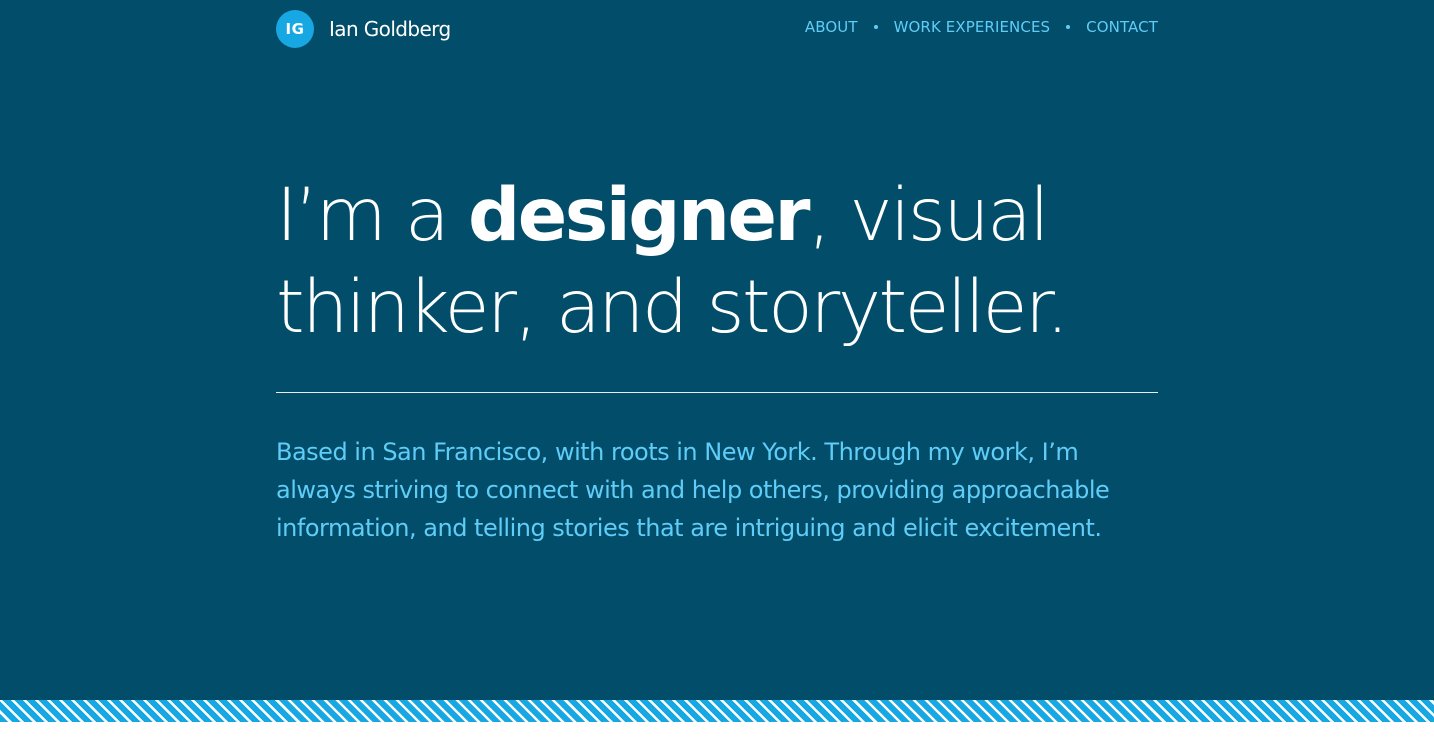  What do you see at coordinates (717, 392) in the screenshot?
I see `hero-divider` at bounding box center [717, 392].